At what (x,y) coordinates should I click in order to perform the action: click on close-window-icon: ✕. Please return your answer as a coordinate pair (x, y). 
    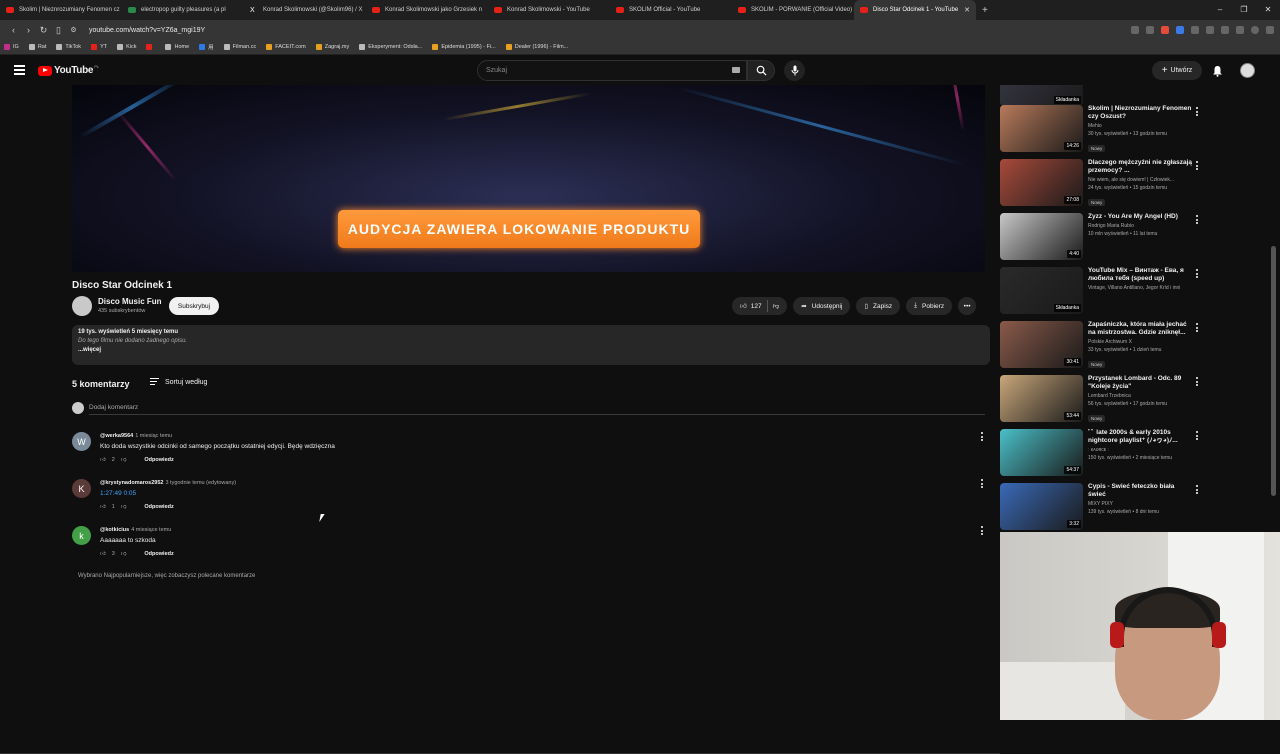
    Looking at the image, I should click on (1268, 10).